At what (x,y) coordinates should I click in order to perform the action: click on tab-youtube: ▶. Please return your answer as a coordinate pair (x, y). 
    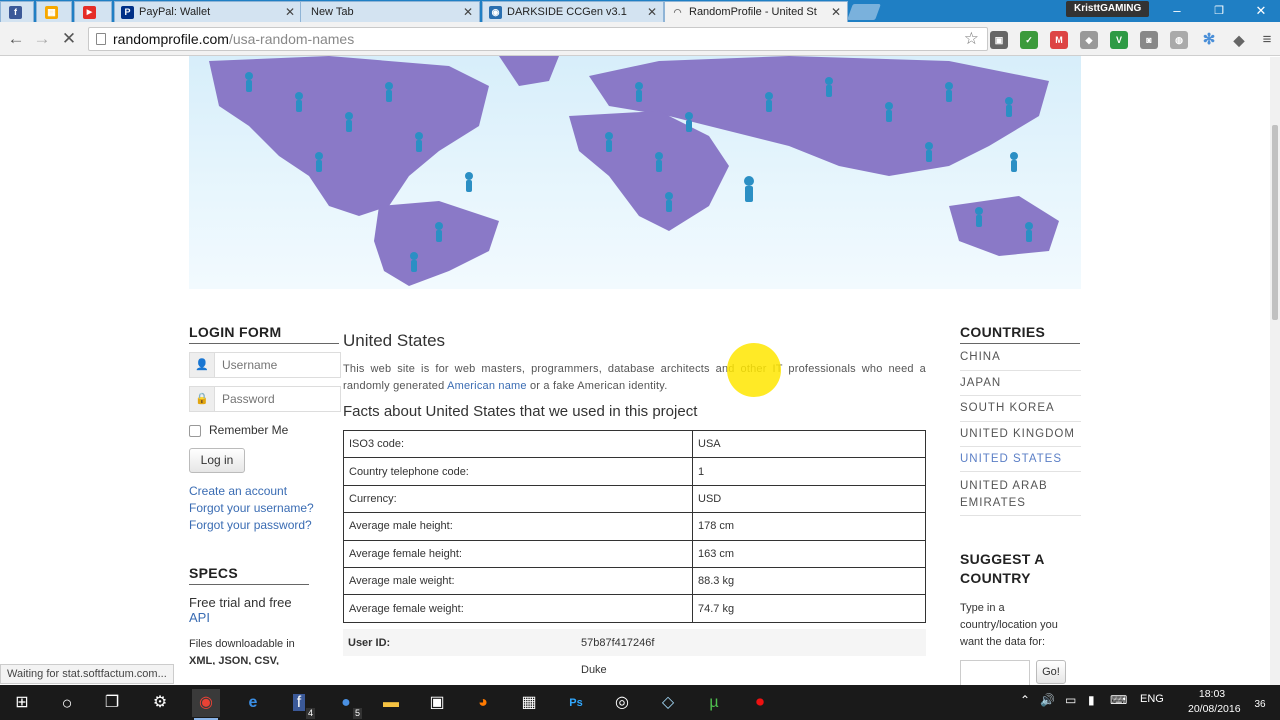
    Looking at the image, I should click on (93, 11).